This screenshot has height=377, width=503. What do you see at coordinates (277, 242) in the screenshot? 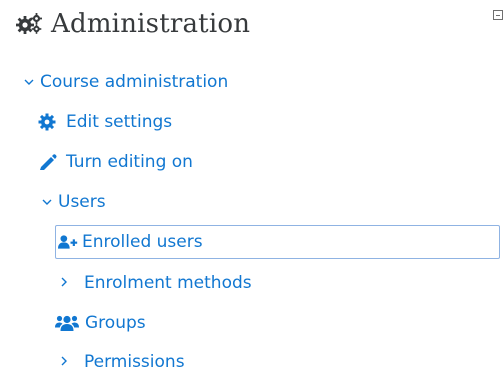
I see `nav-enrolled-users: Enrolled users` at bounding box center [277, 242].